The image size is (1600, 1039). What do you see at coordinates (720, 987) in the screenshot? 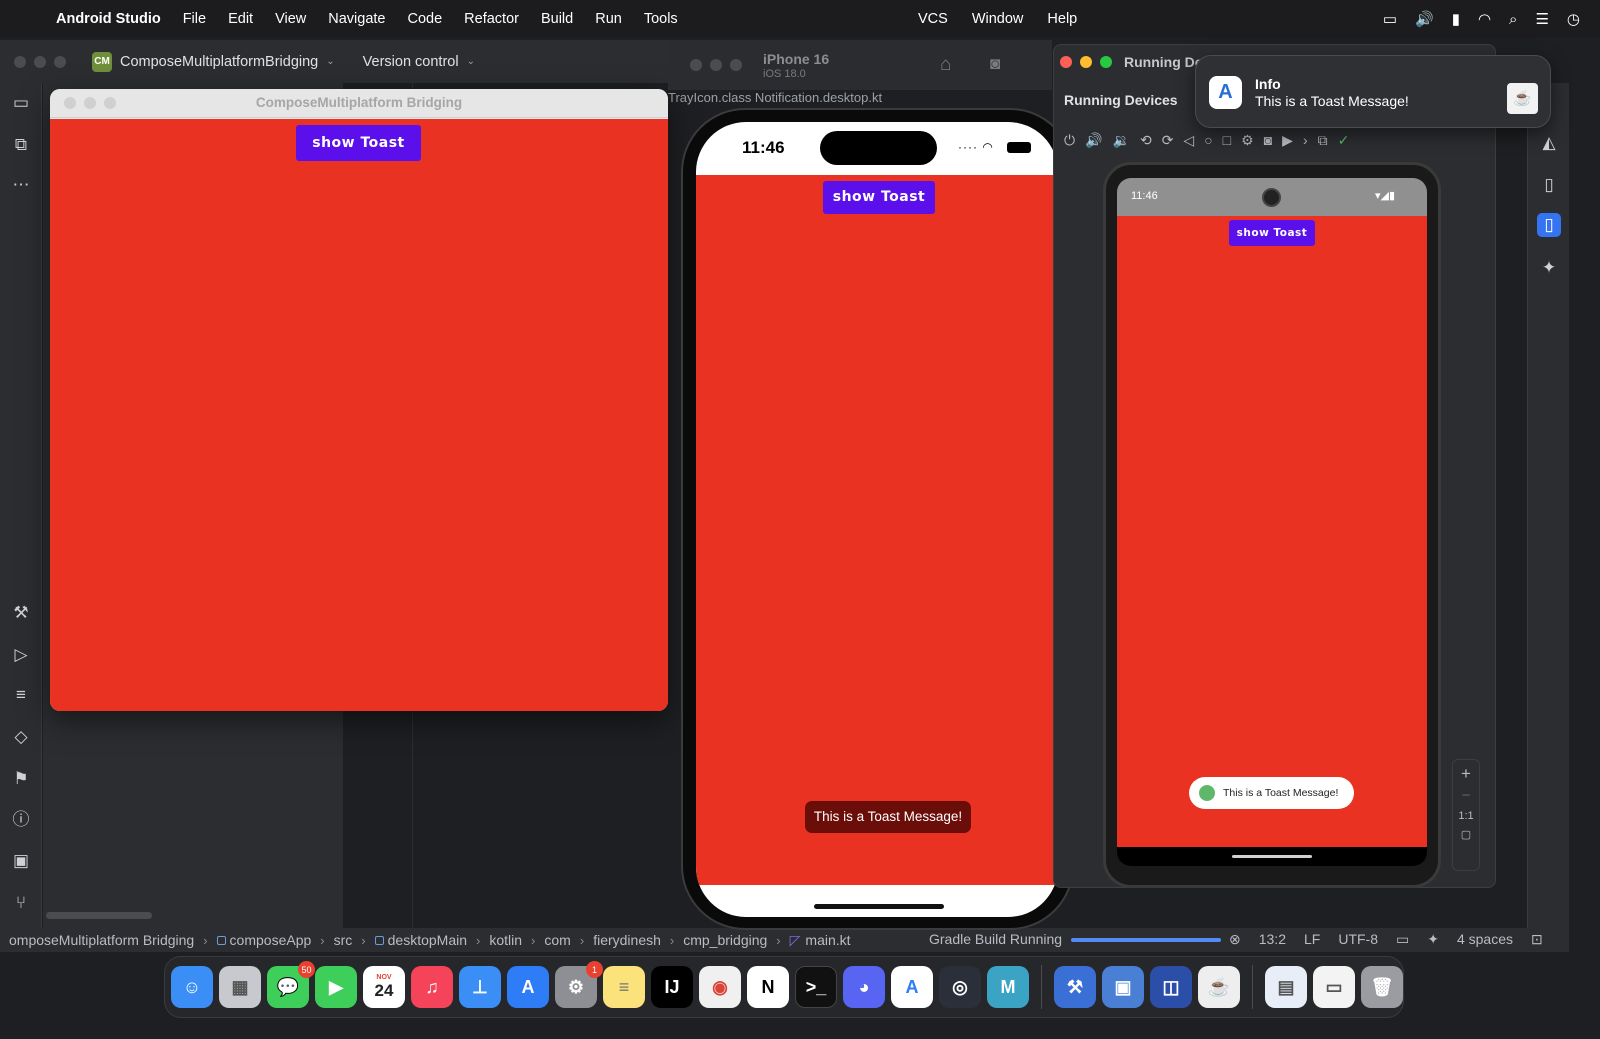
I see `chrome-icon: ◉` at bounding box center [720, 987].